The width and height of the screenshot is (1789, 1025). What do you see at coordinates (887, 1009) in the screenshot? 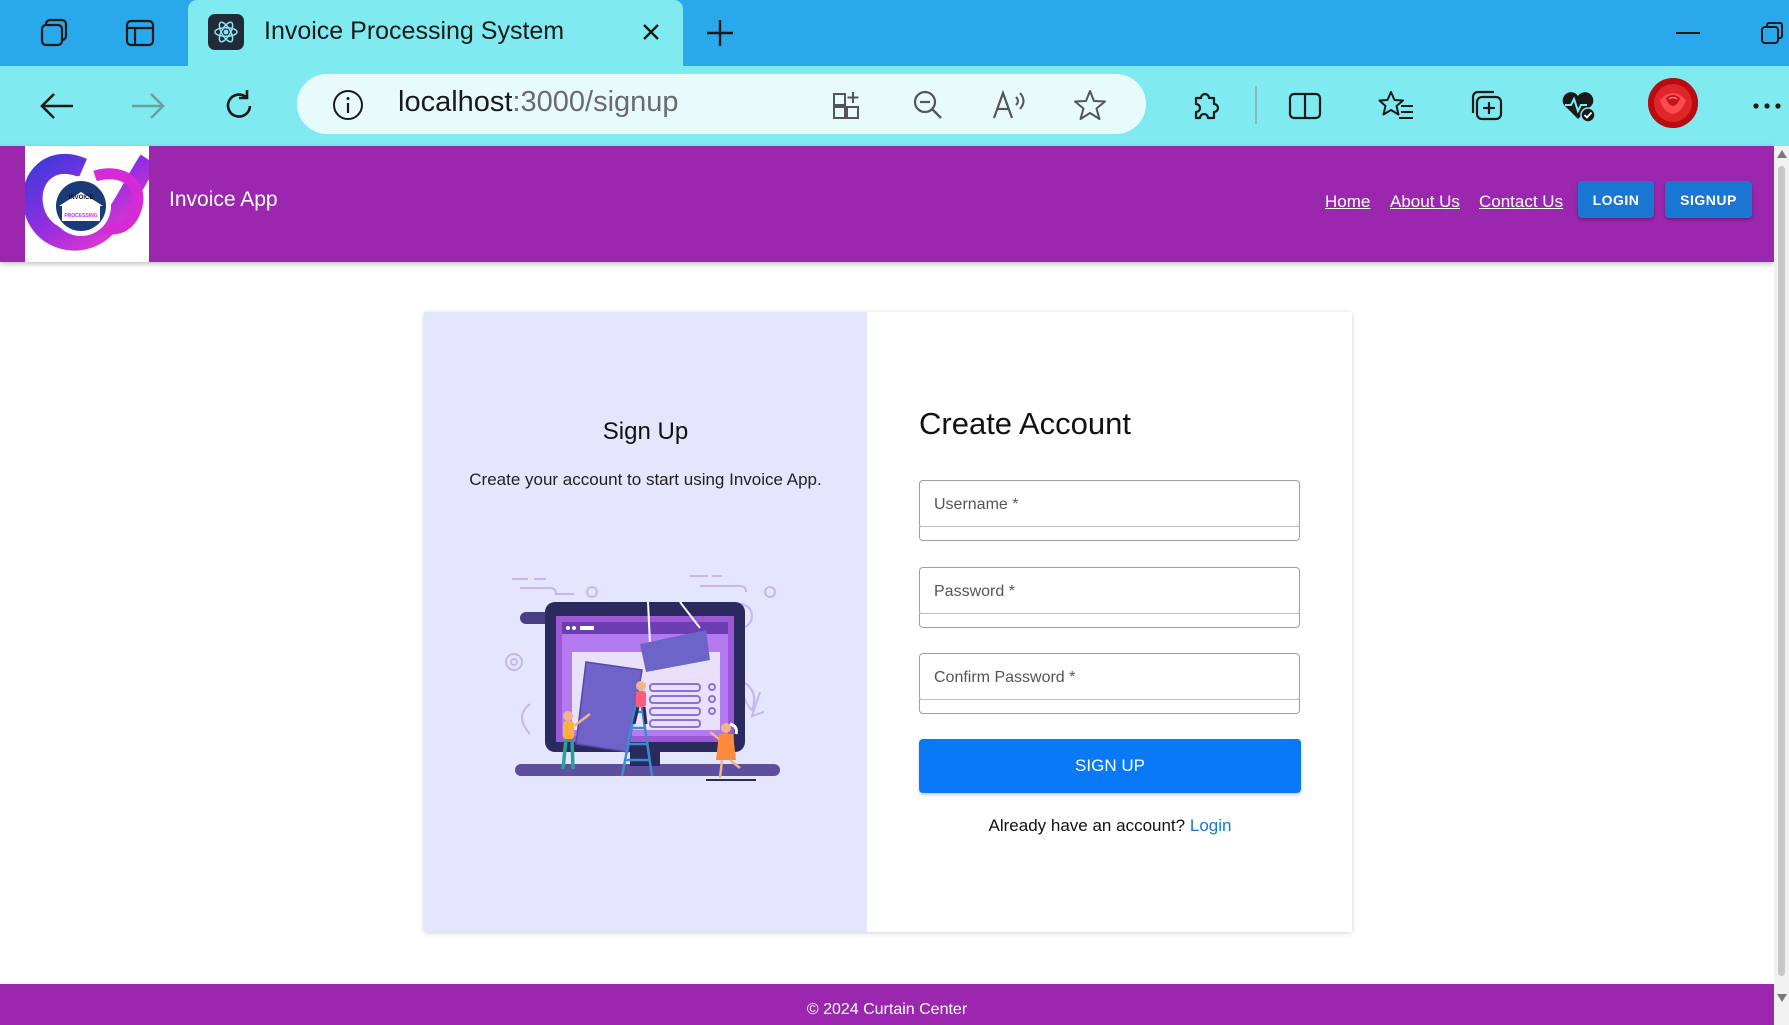
I see `footer-copyright: © 2024 Curtain Center` at bounding box center [887, 1009].